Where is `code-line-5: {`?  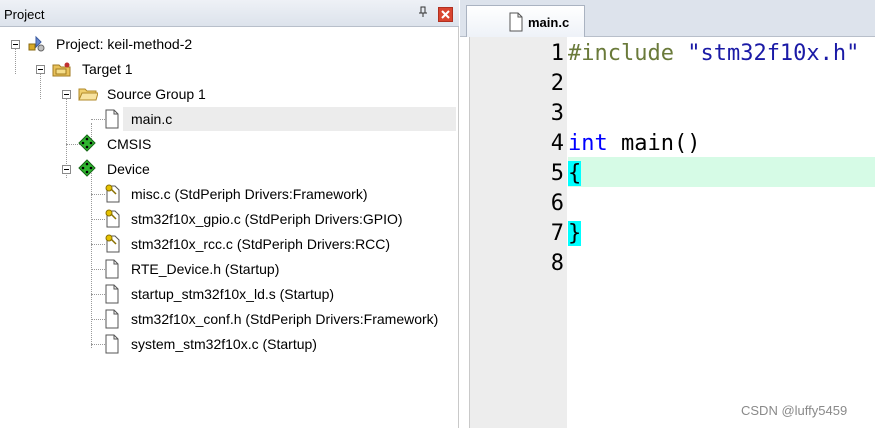 code-line-5: { is located at coordinates (575, 174).